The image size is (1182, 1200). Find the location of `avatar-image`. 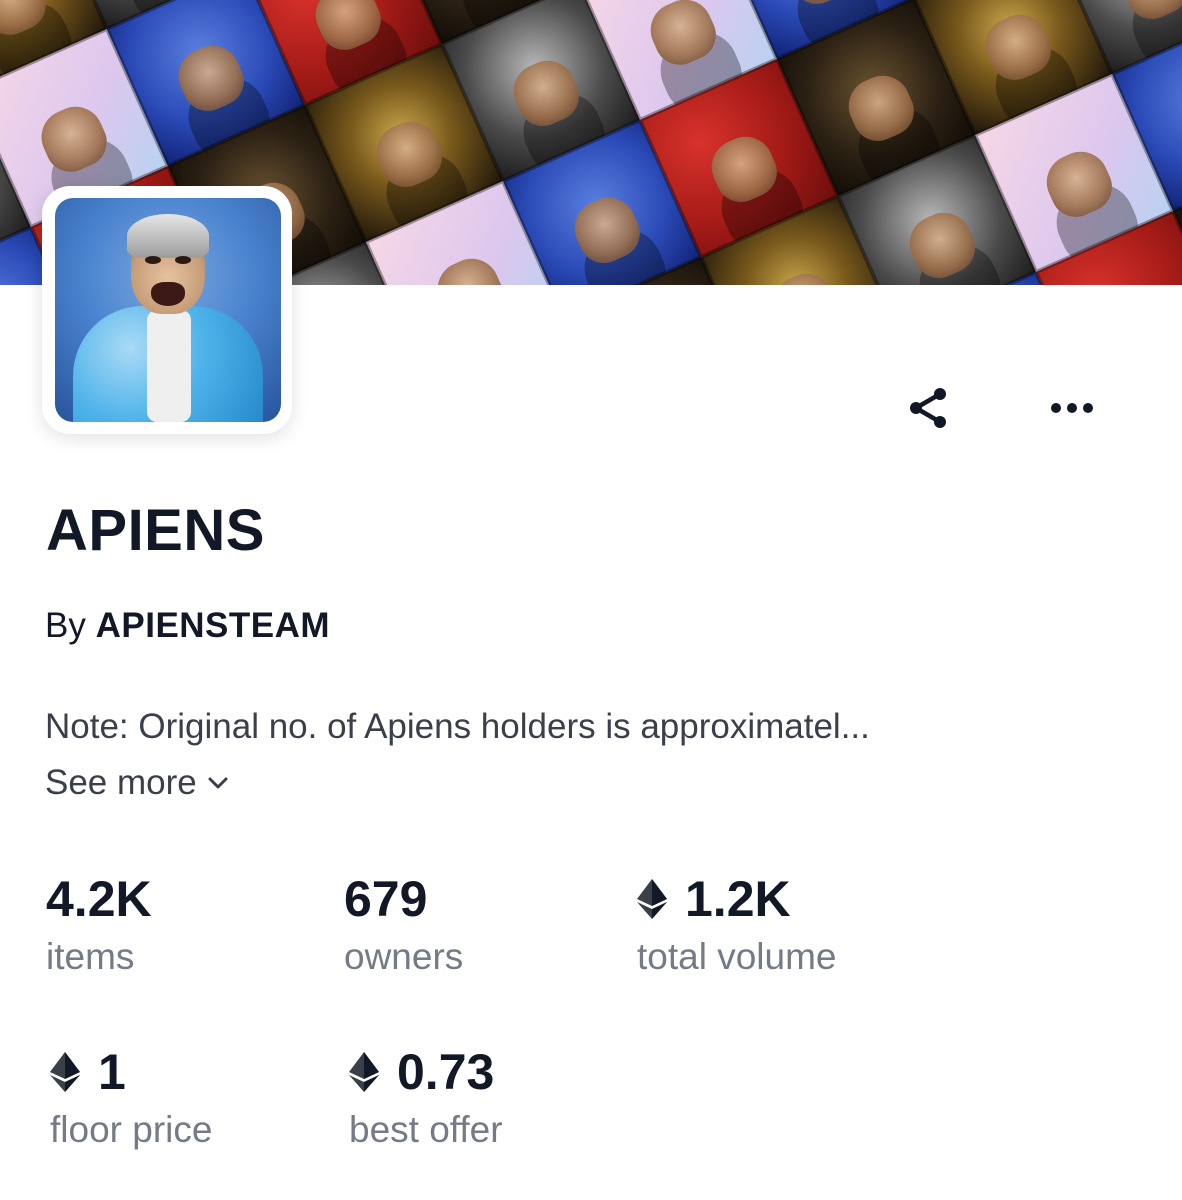

avatar-image is located at coordinates (168, 310).